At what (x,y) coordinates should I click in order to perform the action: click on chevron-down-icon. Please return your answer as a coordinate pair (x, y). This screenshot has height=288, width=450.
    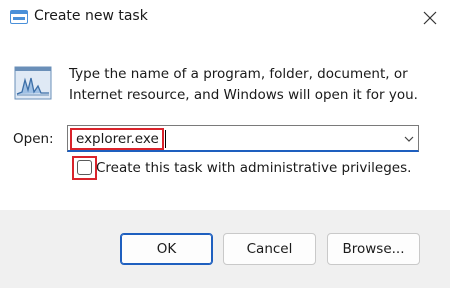
    Looking at the image, I should click on (409, 139).